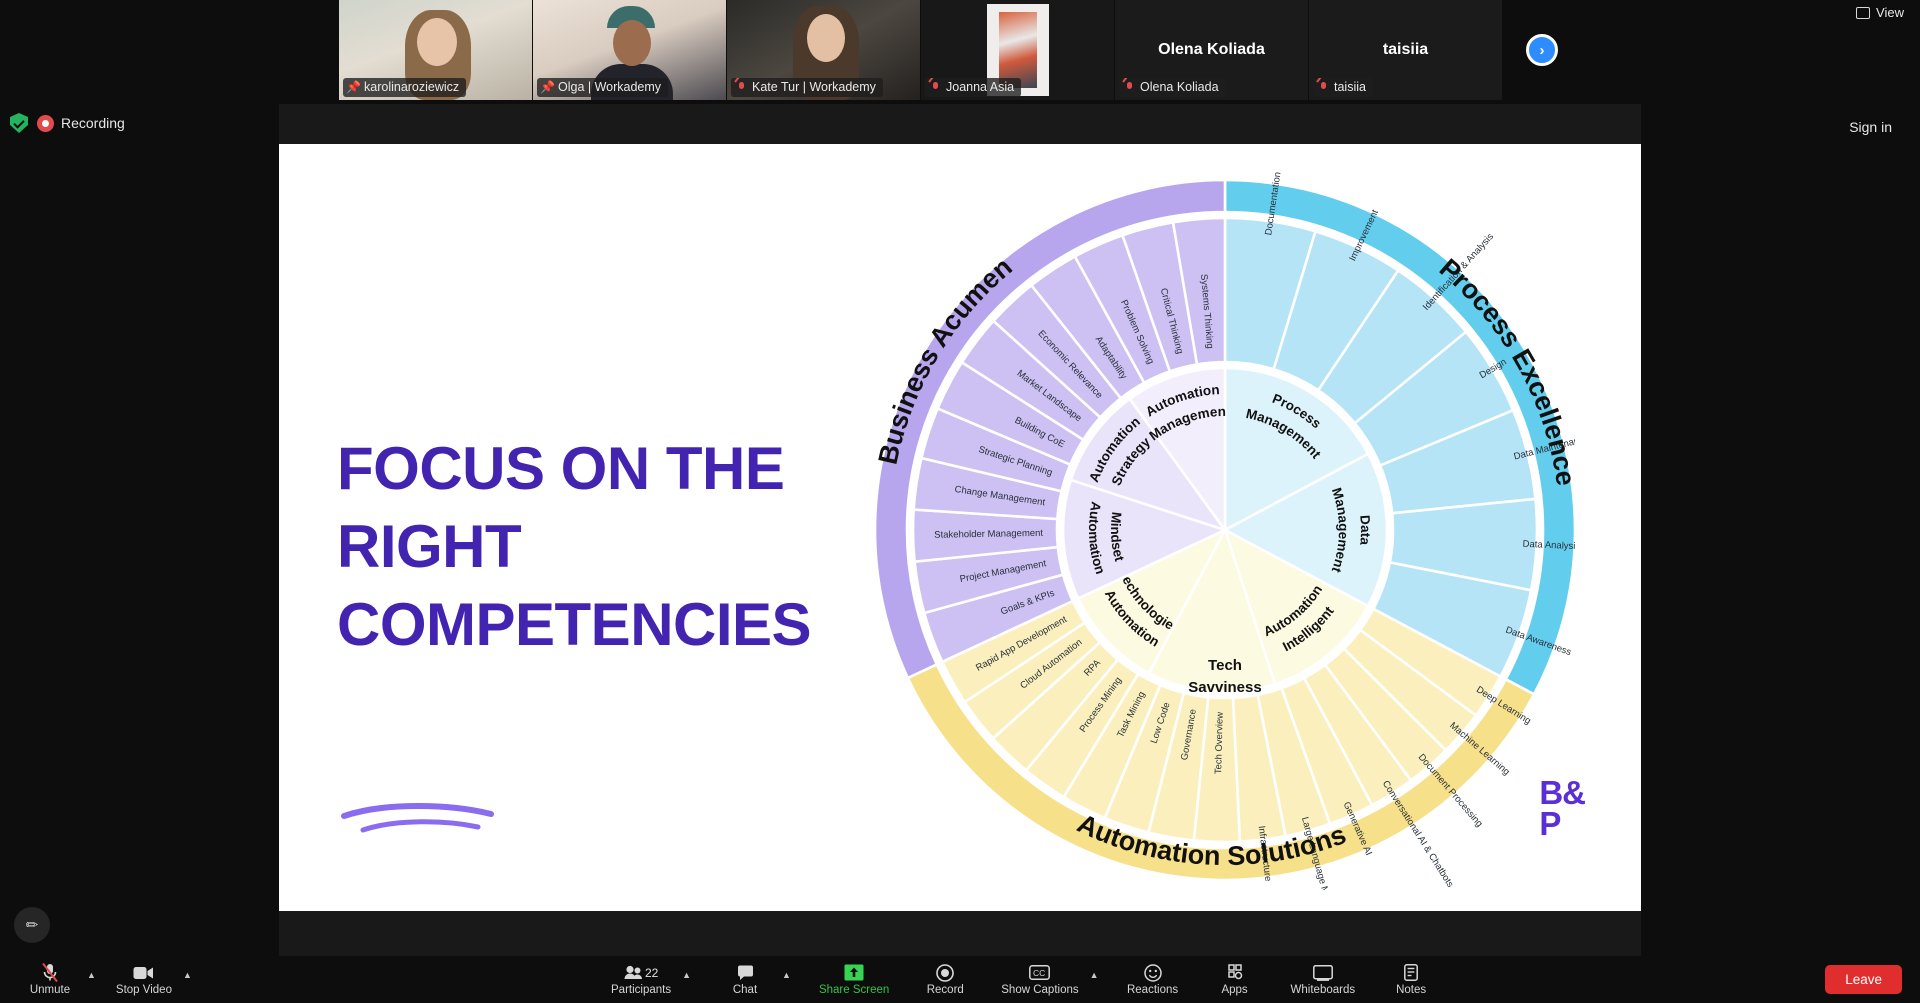 The height and width of the screenshot is (1003, 1920). Describe the element at coordinates (745, 979) in the screenshot. I see `chat-button: Chat` at that location.